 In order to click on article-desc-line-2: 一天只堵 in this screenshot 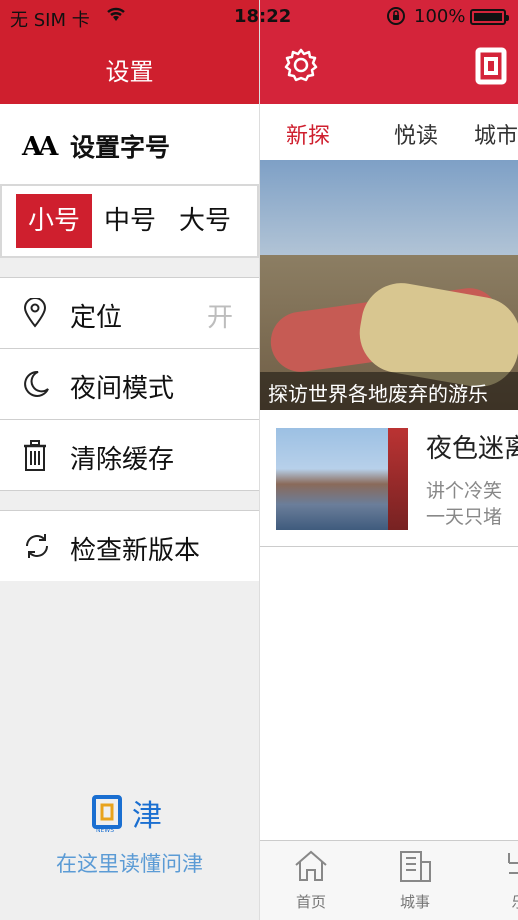, I will do `click(464, 517)`.